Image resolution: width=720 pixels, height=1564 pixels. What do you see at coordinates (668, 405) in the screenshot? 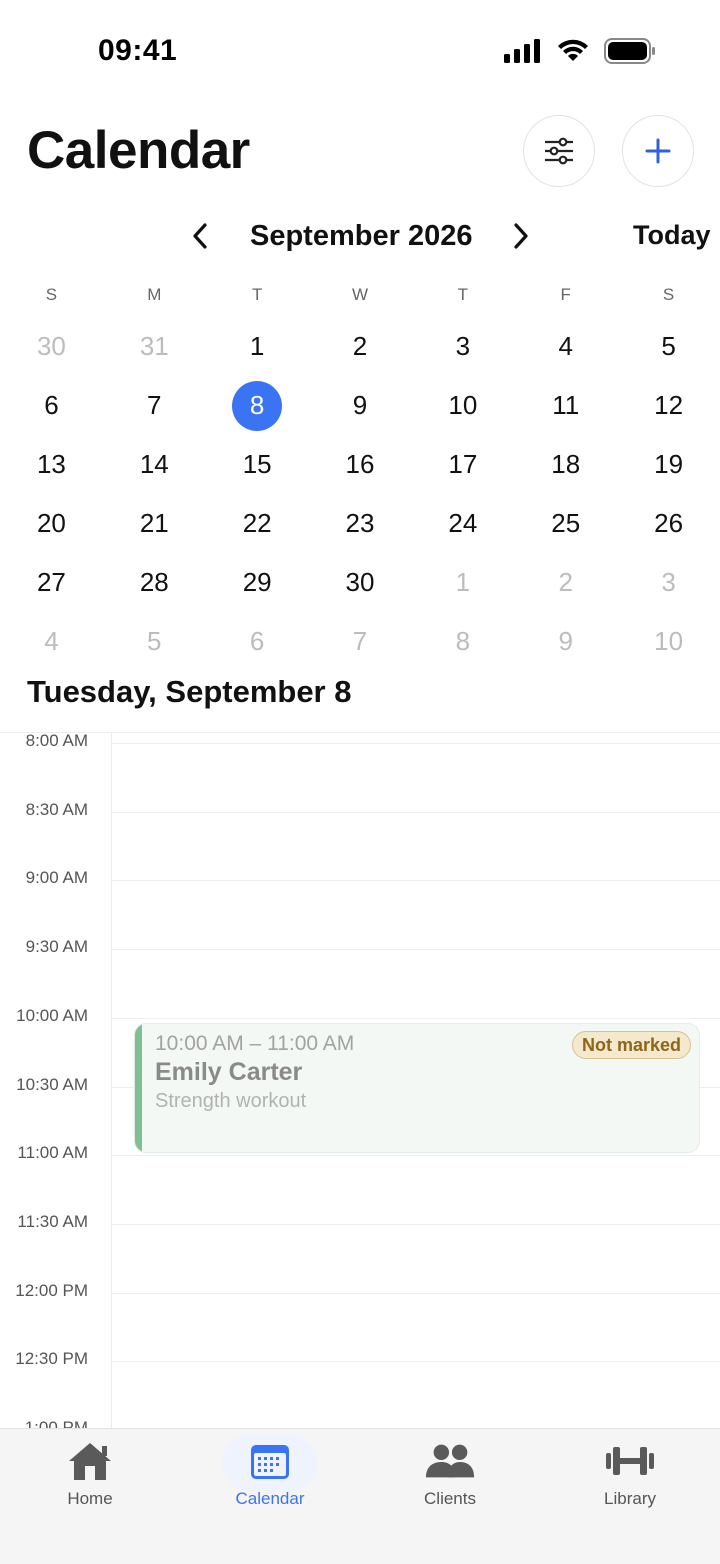
I see `day-cell: 12` at bounding box center [668, 405].